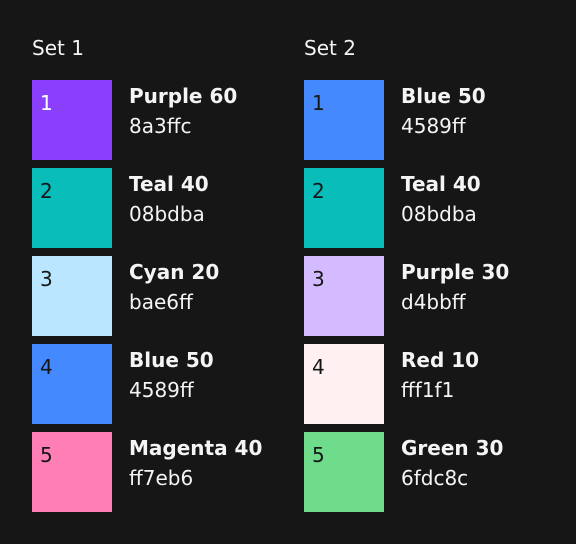  What do you see at coordinates (196, 448) in the screenshot?
I see `color-name: Magenta 40` at bounding box center [196, 448].